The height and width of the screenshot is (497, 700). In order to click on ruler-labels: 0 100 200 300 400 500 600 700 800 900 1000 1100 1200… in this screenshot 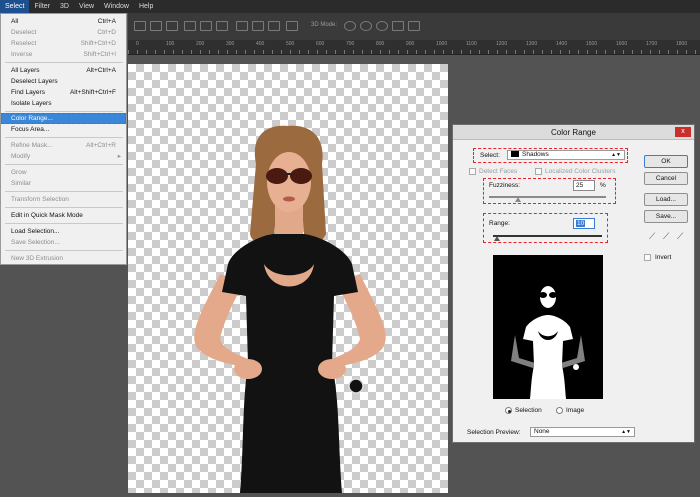, I will do `click(414, 45)`.